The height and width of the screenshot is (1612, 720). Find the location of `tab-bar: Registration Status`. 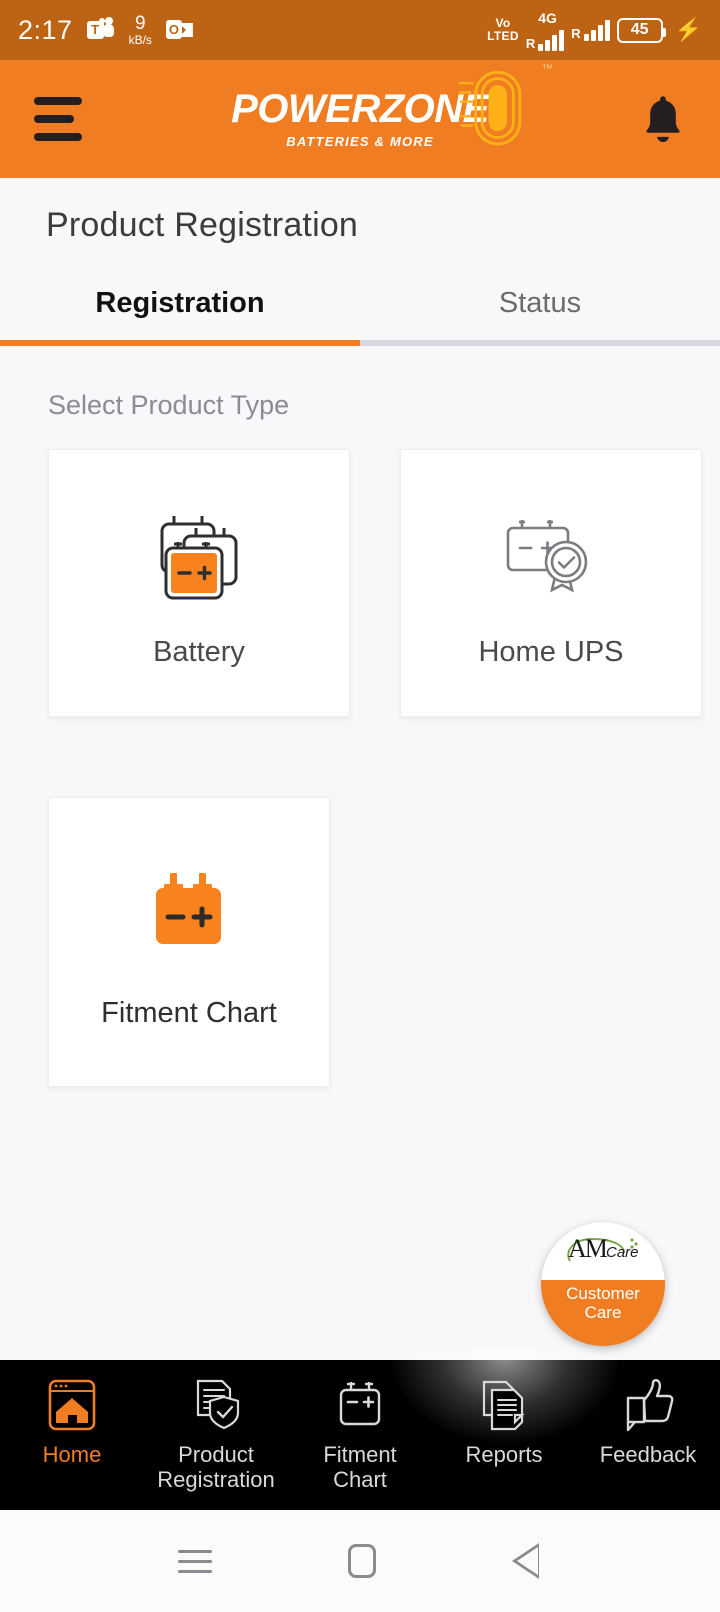

tab-bar: Registration Status is located at coordinates (360, 306).